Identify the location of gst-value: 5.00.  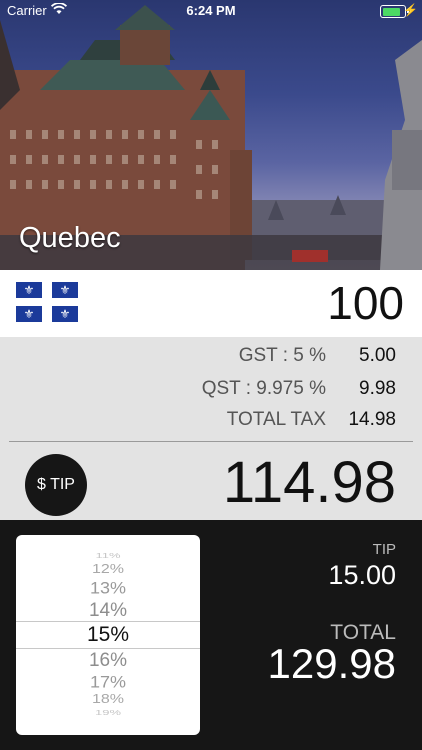
(377, 355).